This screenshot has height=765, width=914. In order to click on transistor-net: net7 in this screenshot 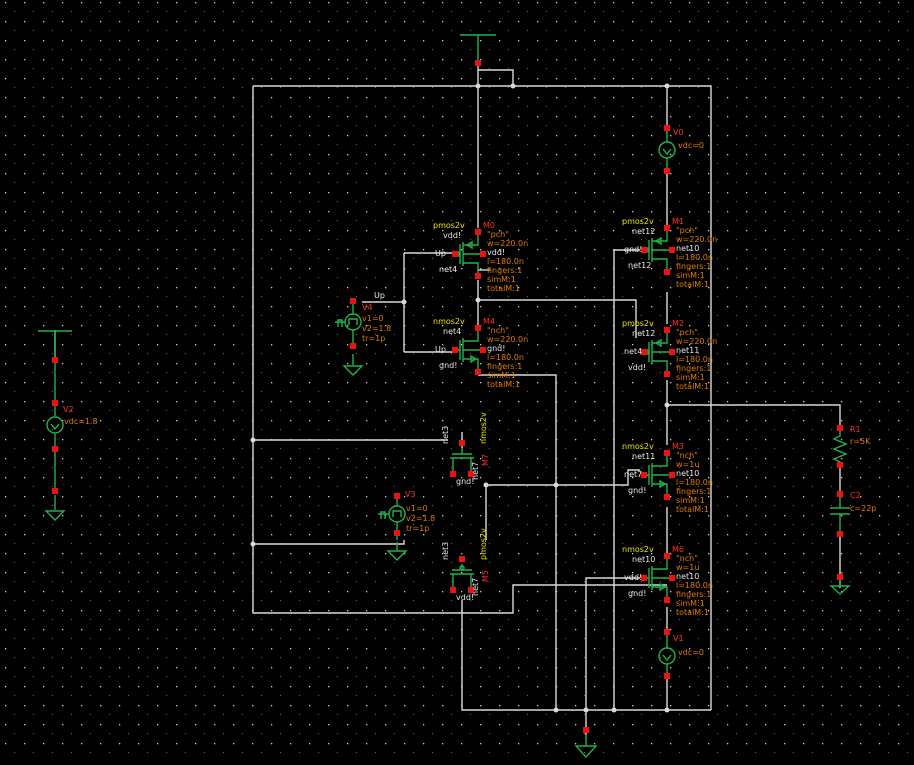, I will do `click(633, 474)`.